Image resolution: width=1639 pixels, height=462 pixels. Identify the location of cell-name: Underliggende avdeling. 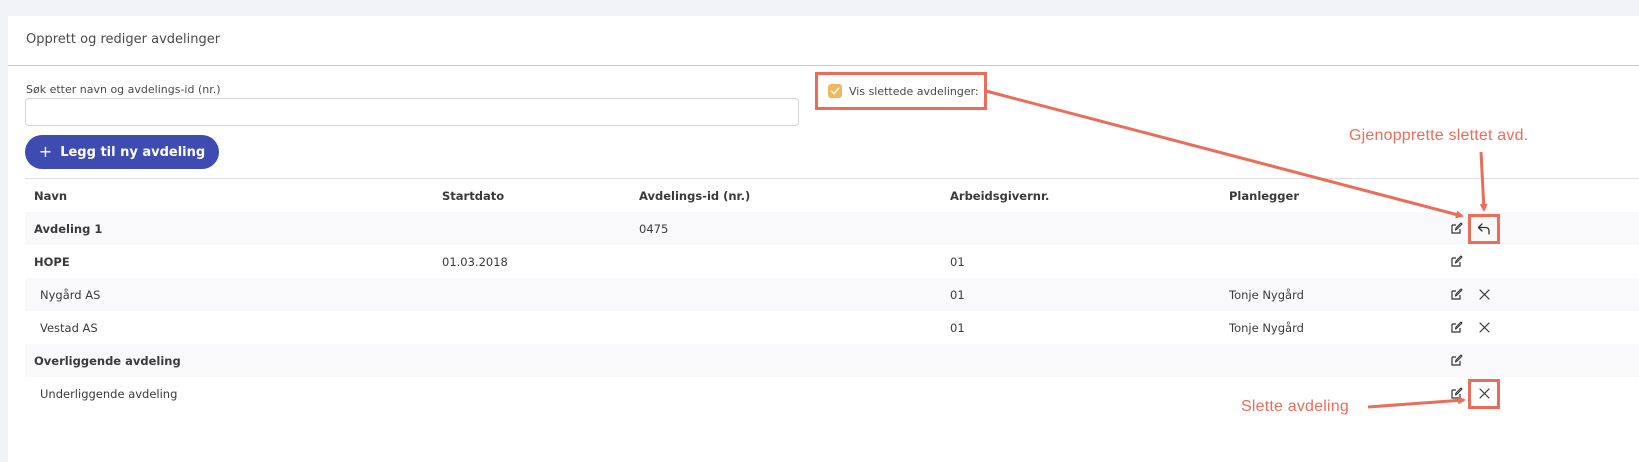
(109, 393).